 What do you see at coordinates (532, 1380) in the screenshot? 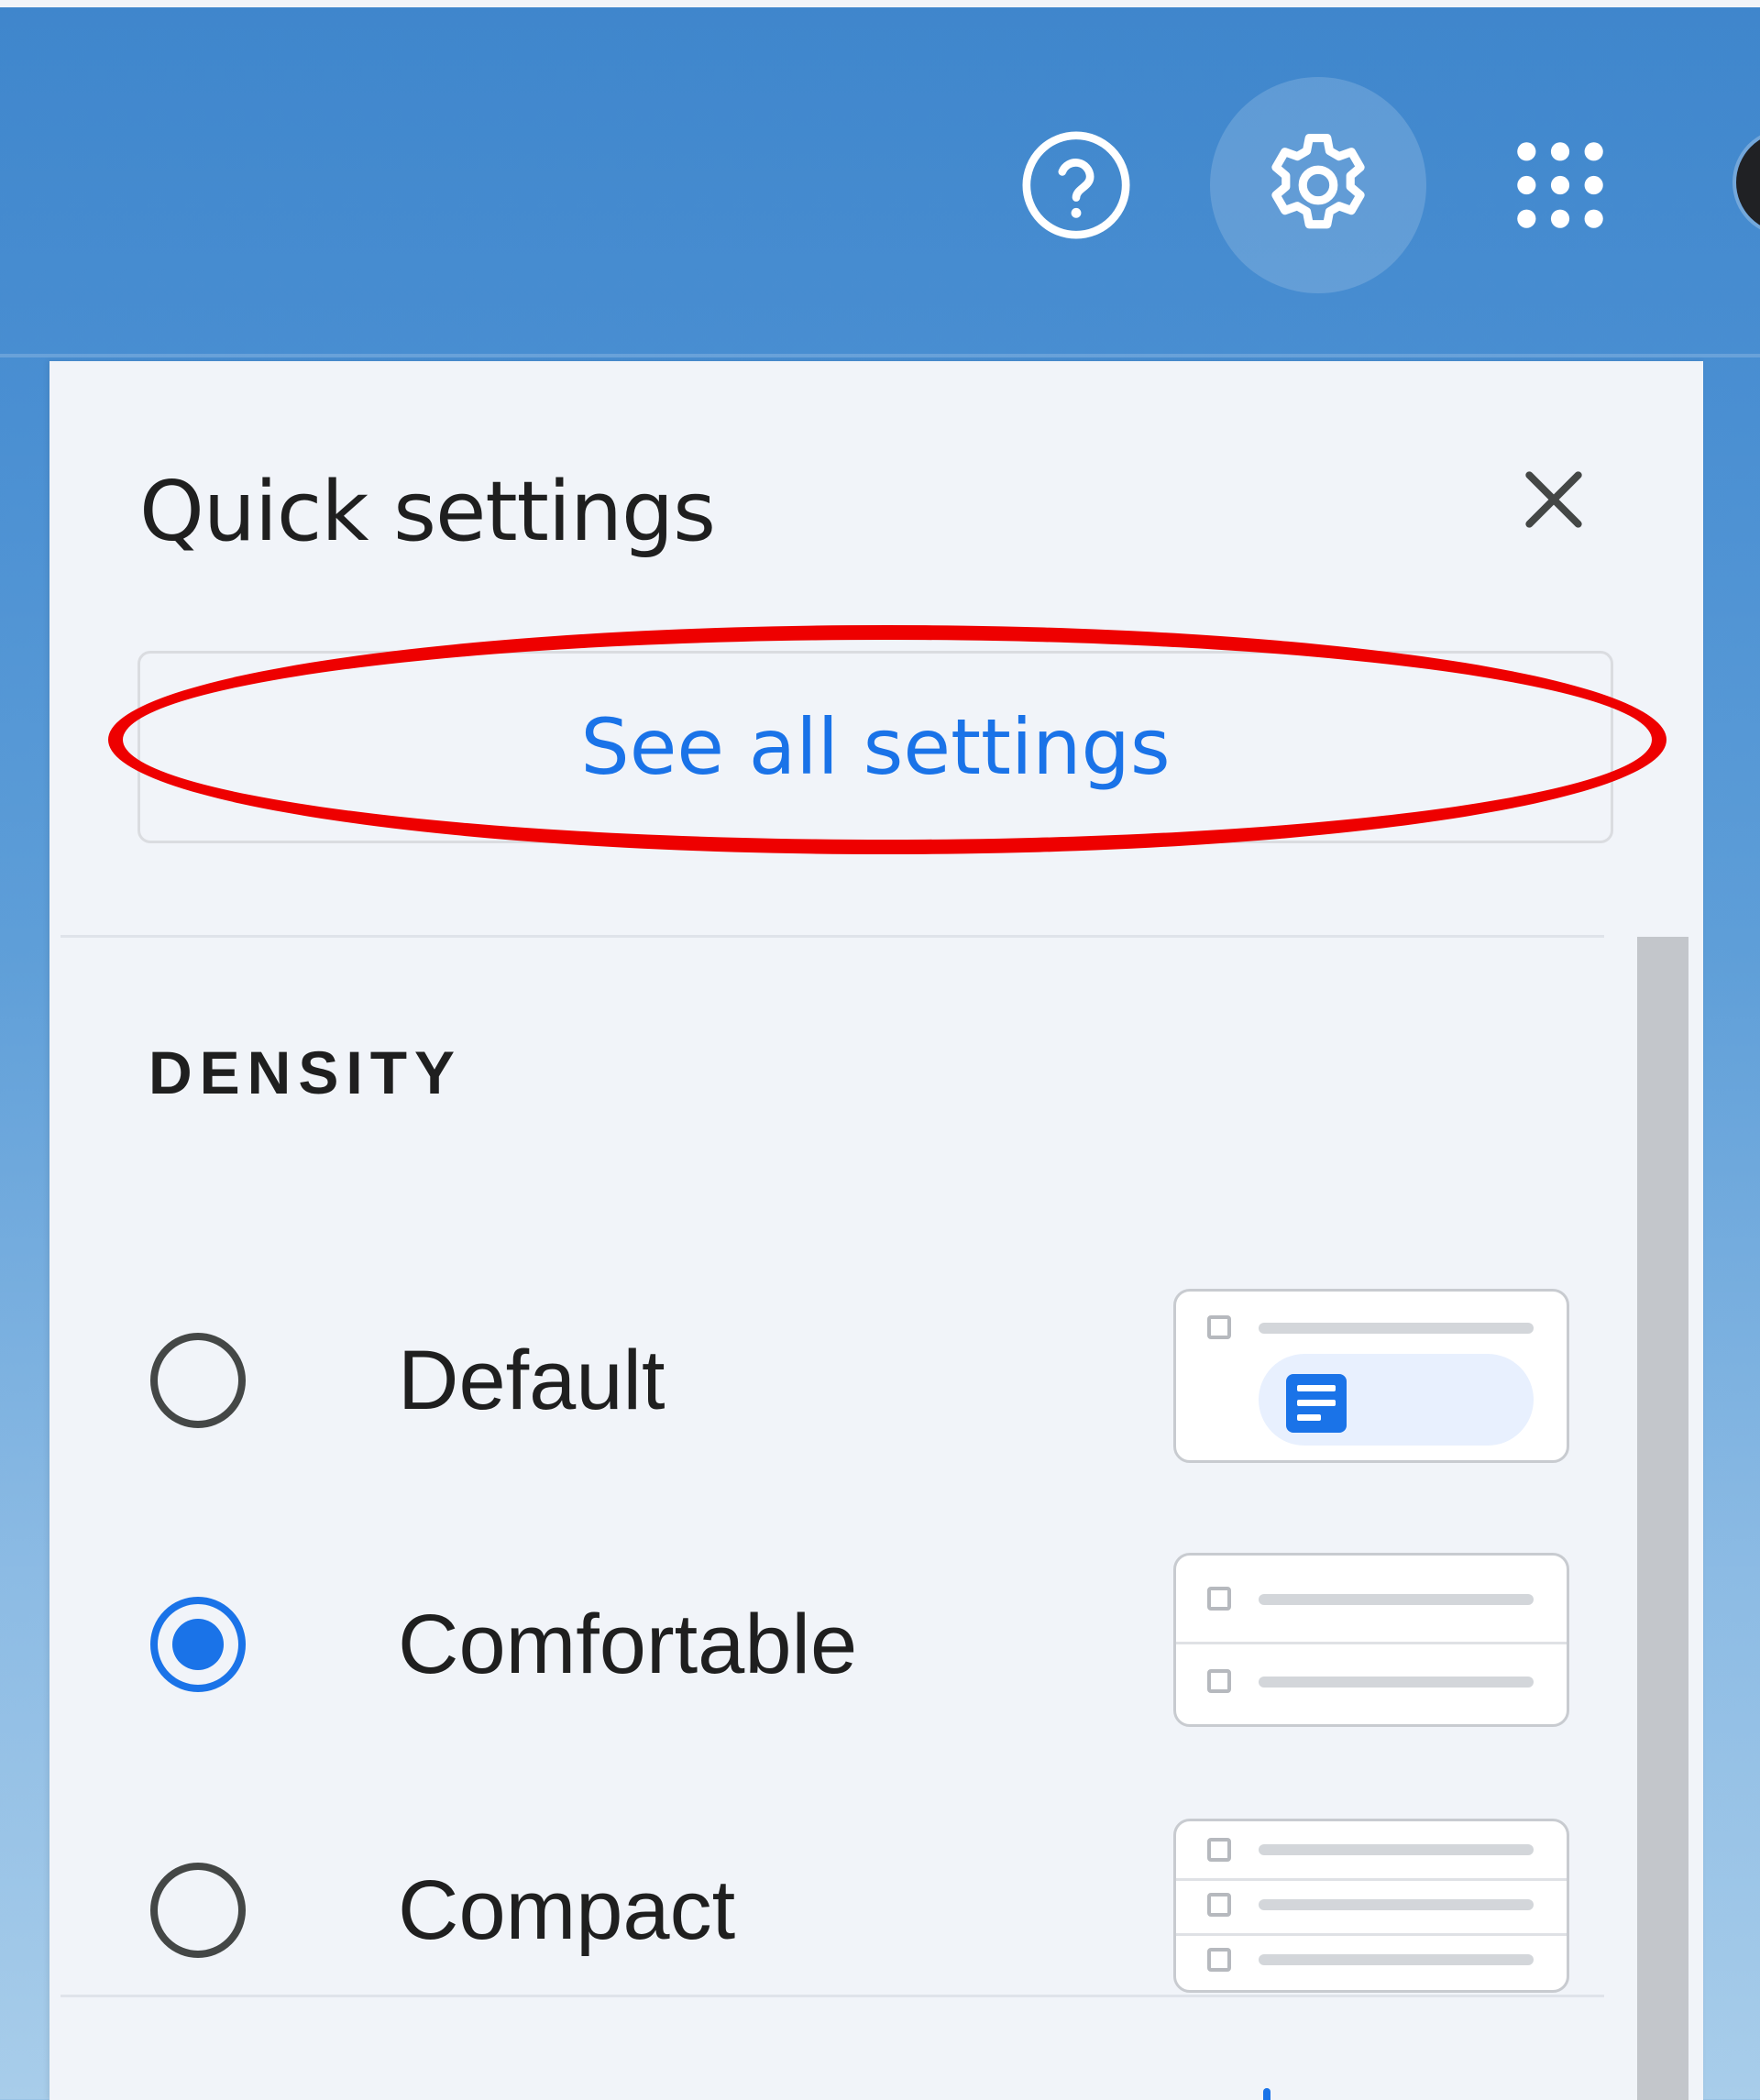
I see `option-label-default: Default` at bounding box center [532, 1380].